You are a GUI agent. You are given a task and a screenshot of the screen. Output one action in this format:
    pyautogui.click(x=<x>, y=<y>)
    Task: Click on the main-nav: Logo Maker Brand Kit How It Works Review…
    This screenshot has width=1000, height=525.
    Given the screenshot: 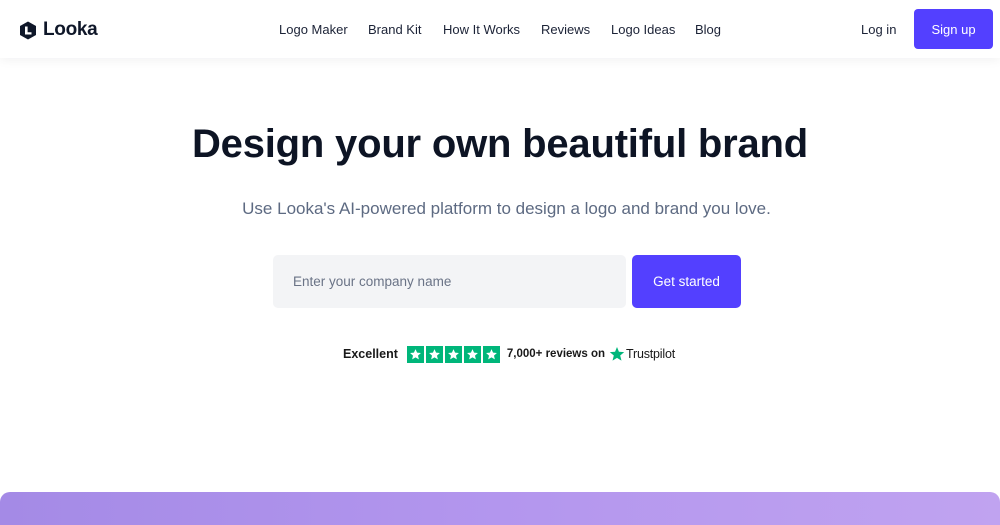 What is the action you would take?
    pyautogui.click(x=500, y=29)
    